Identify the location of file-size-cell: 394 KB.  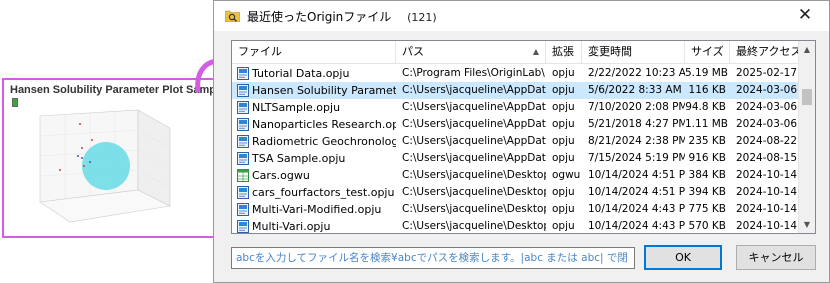
(707, 192).